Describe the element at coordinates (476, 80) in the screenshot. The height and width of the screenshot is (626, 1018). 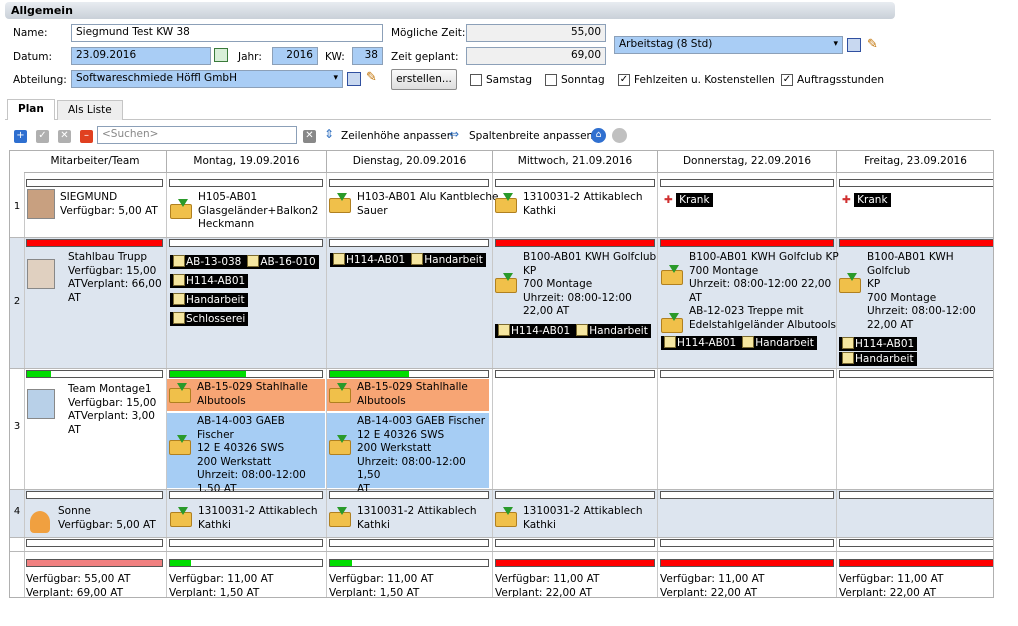
I see `samstag-checkbox` at that location.